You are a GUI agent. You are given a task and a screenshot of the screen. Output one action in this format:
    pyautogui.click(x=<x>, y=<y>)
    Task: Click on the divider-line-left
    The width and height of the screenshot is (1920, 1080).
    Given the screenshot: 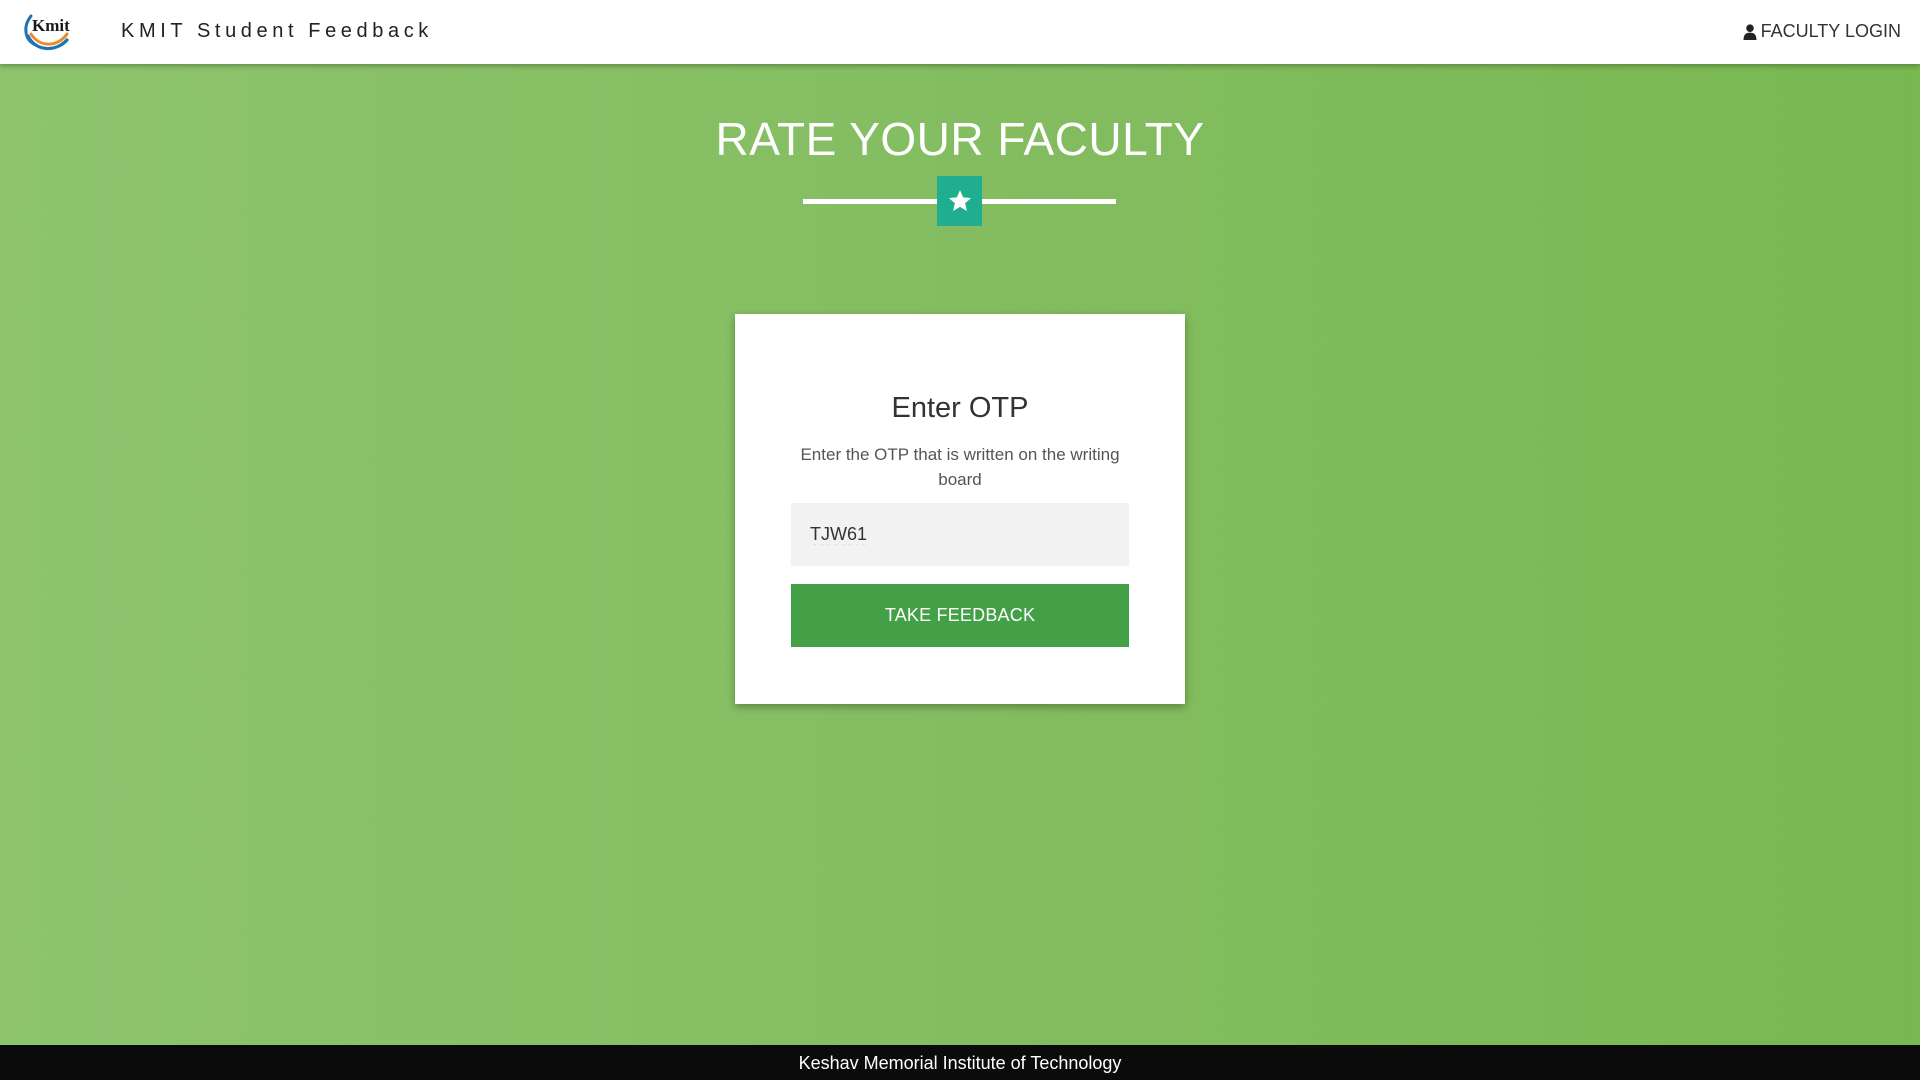 What is the action you would take?
    pyautogui.click(x=870, y=201)
    